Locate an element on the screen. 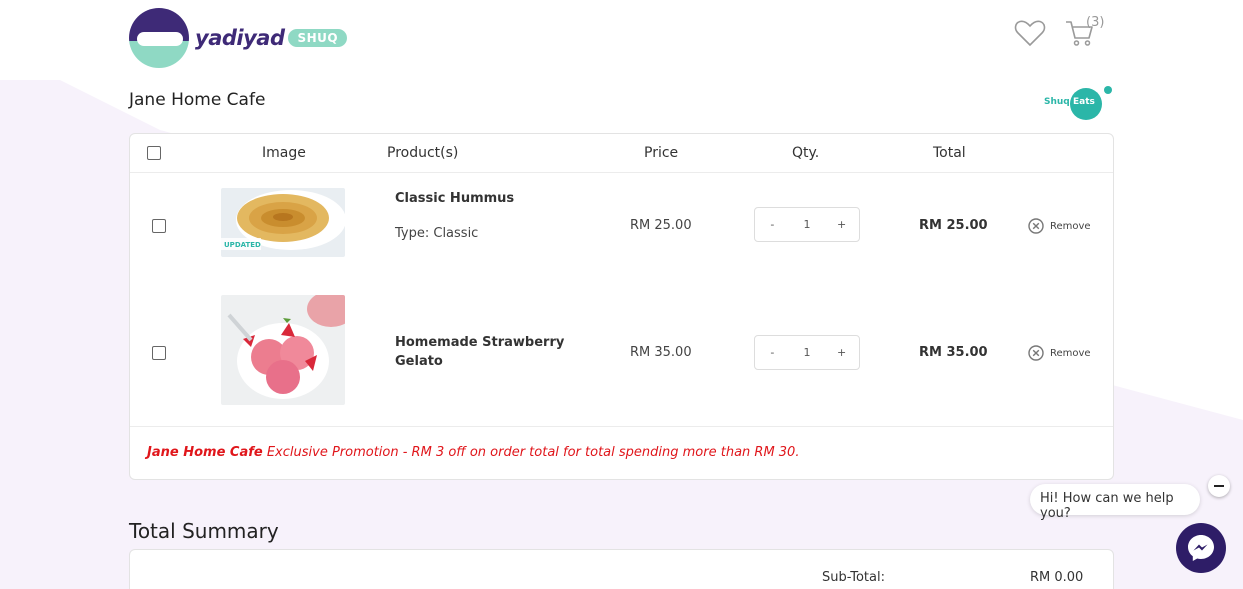 The height and width of the screenshot is (589, 1243). column-header-total: Total is located at coordinates (949, 153).